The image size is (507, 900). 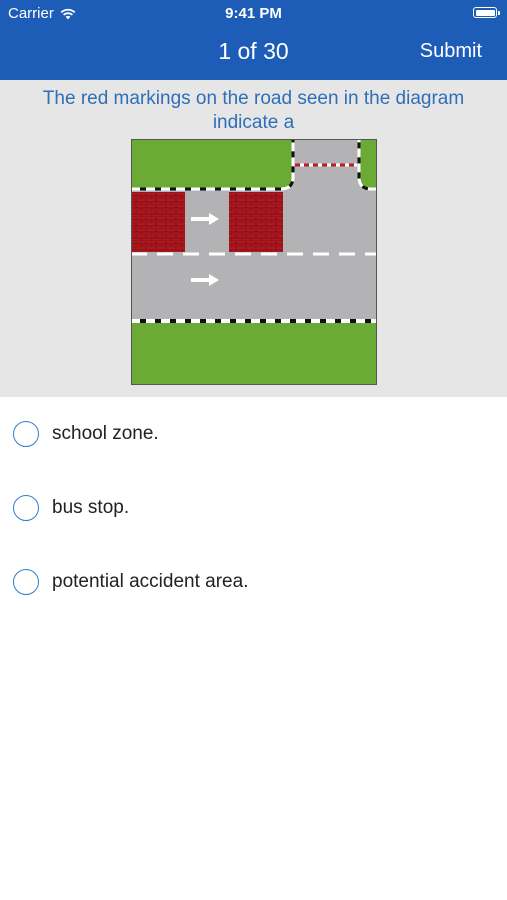 I want to click on submit-button: Submit, so click(x=451, y=51).